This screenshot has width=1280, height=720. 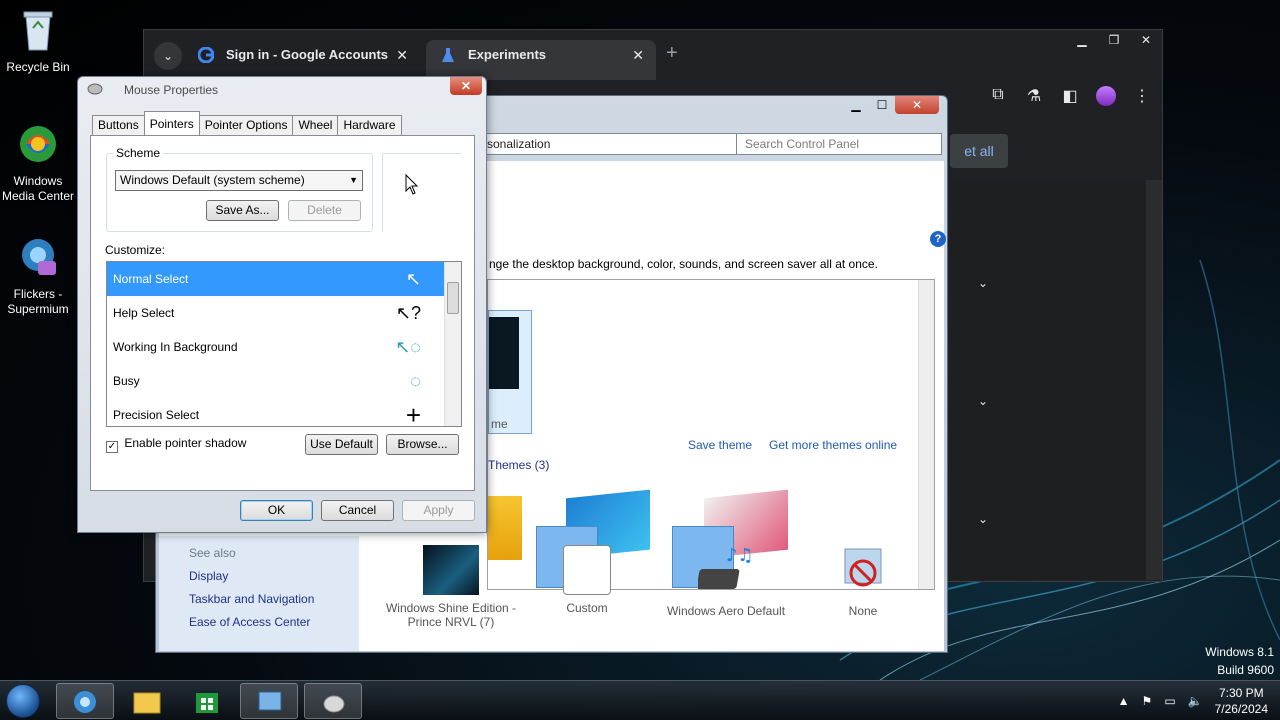 What do you see at coordinates (720, 445) in the screenshot?
I see `save-theme-link: Save theme` at bounding box center [720, 445].